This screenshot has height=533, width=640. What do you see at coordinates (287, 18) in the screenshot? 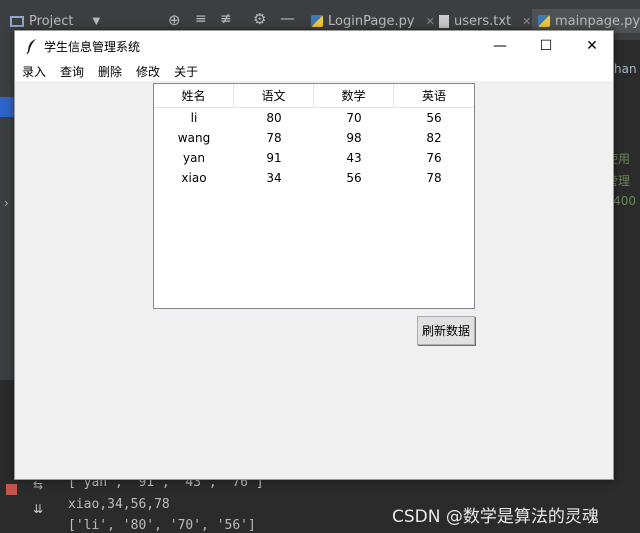
I see `hide-icon: —` at bounding box center [287, 18].